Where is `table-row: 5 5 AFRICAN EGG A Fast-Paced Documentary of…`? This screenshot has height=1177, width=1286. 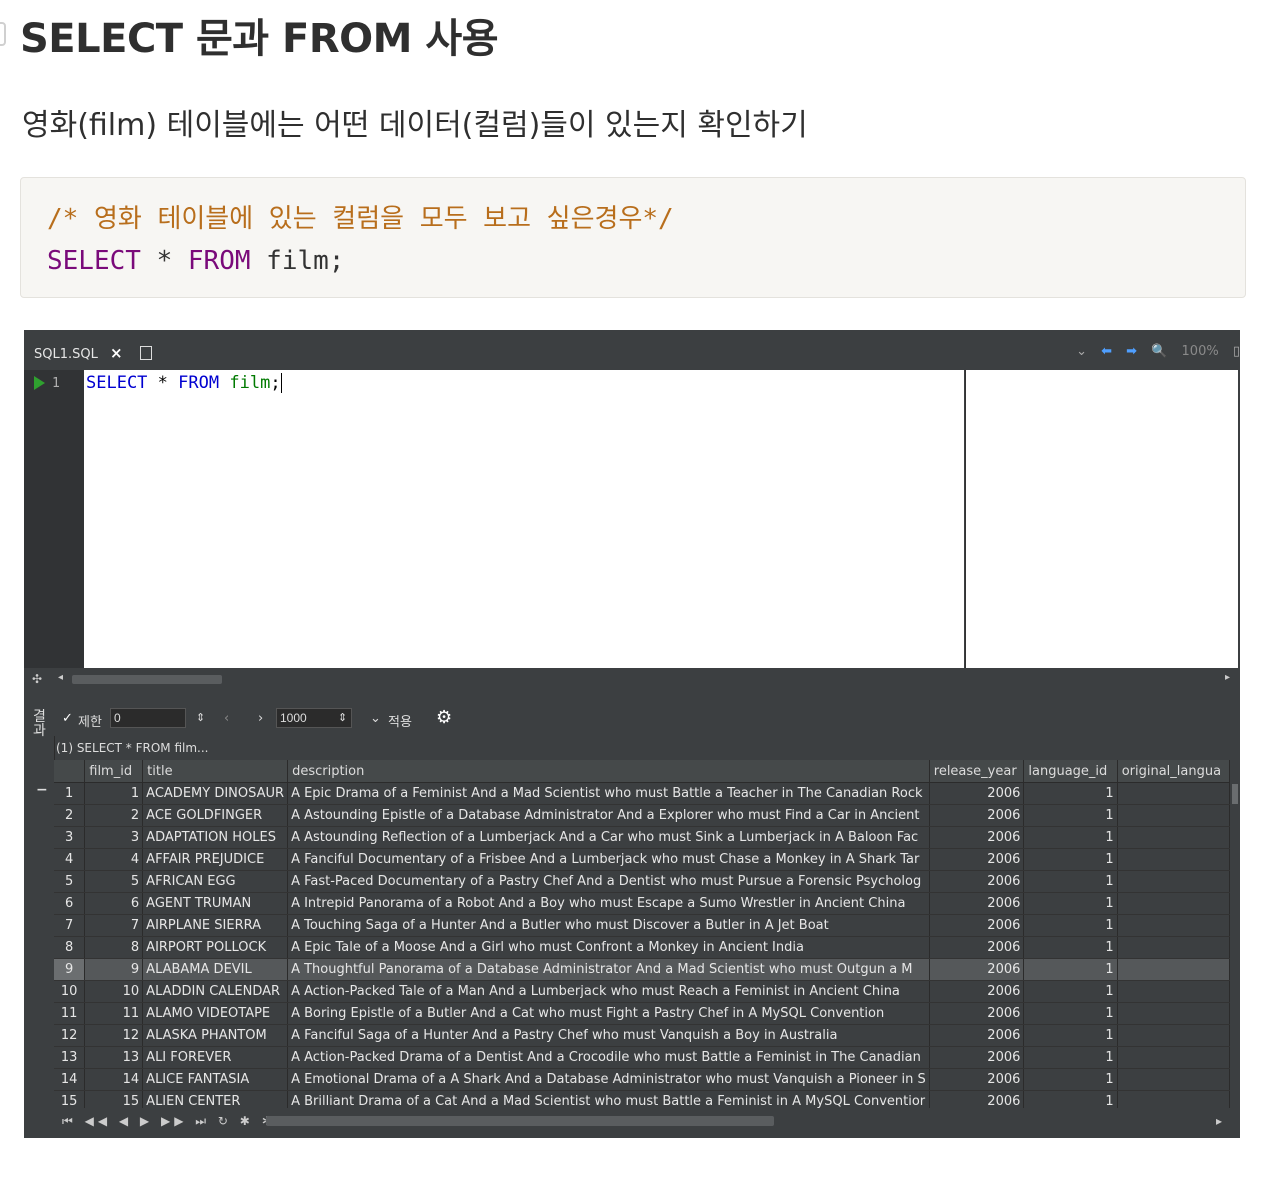
table-row: 5 5 AFRICAN EGG A Fast-Paced Documentary of… is located at coordinates (642, 881).